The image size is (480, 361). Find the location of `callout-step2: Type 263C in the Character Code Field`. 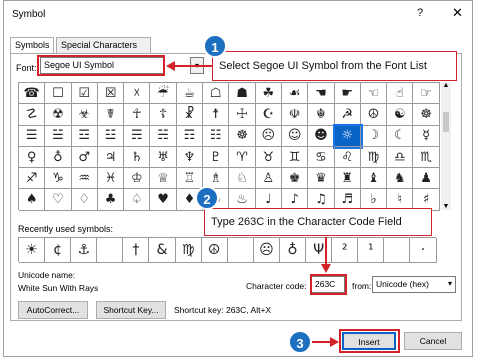

callout-step2: Type 263C in the Character Code Field is located at coordinates (318, 222).